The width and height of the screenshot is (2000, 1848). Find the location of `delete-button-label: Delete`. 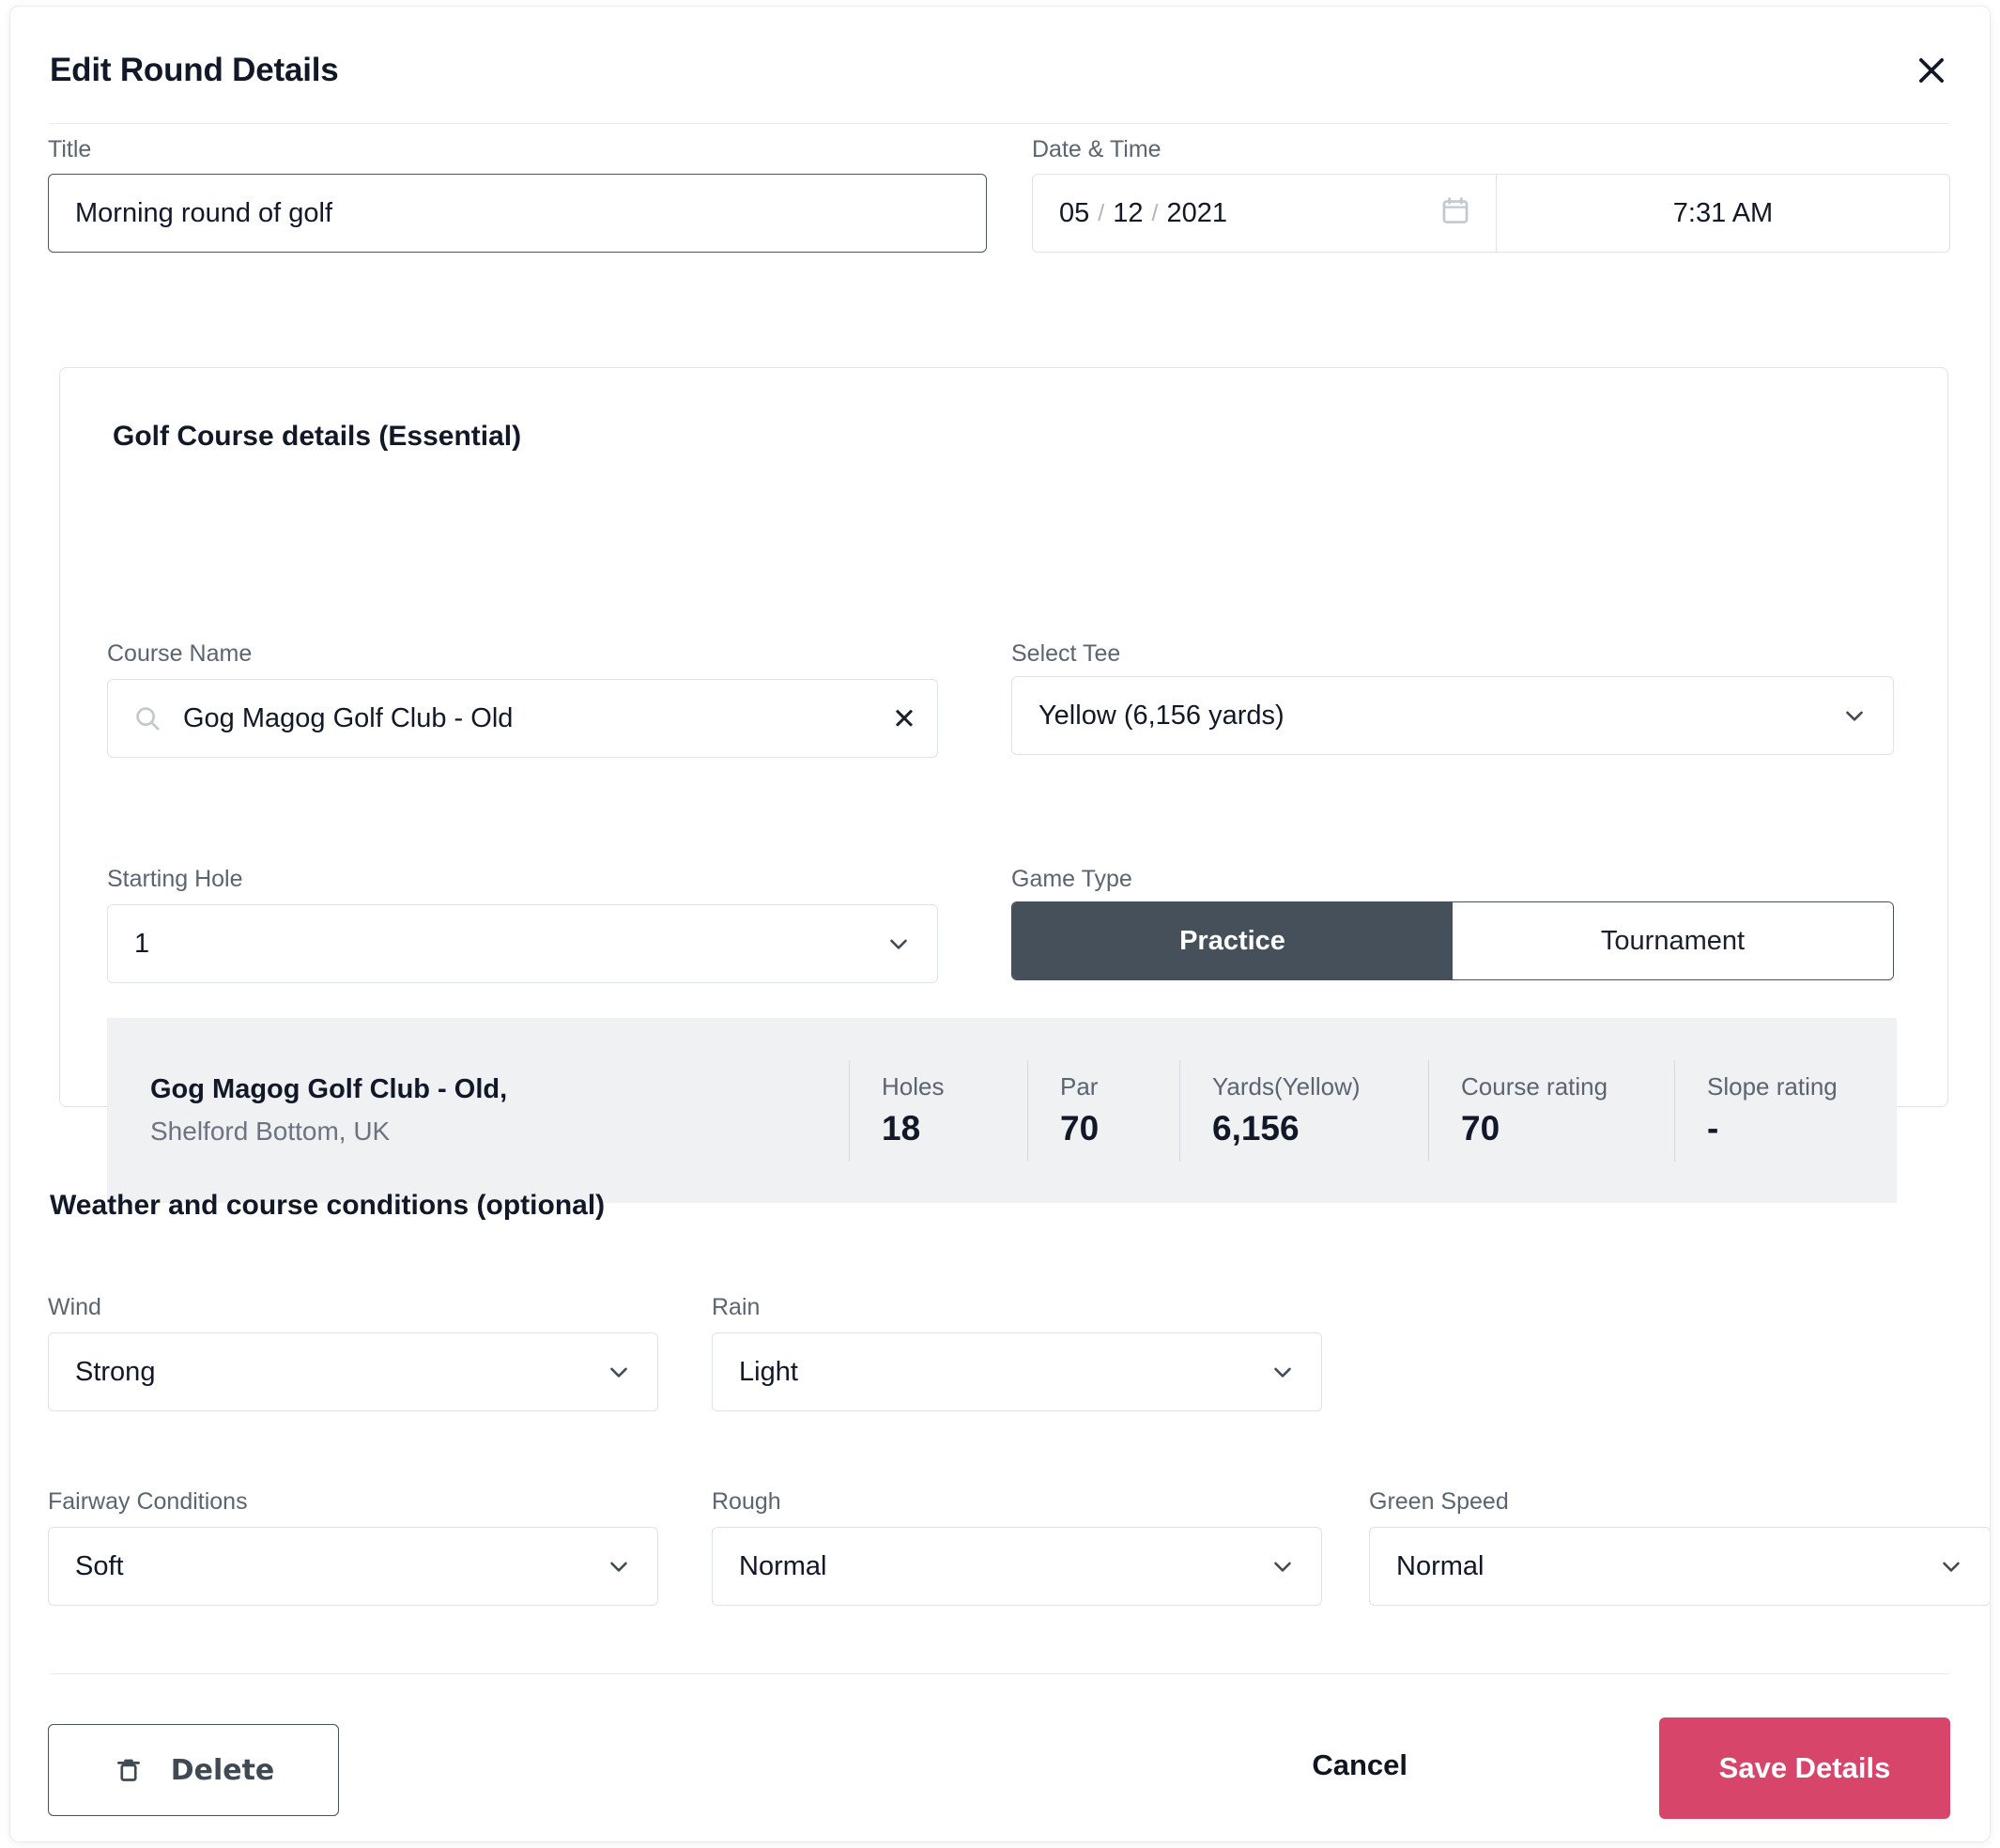

delete-button-label: Delete is located at coordinates (222, 1770).